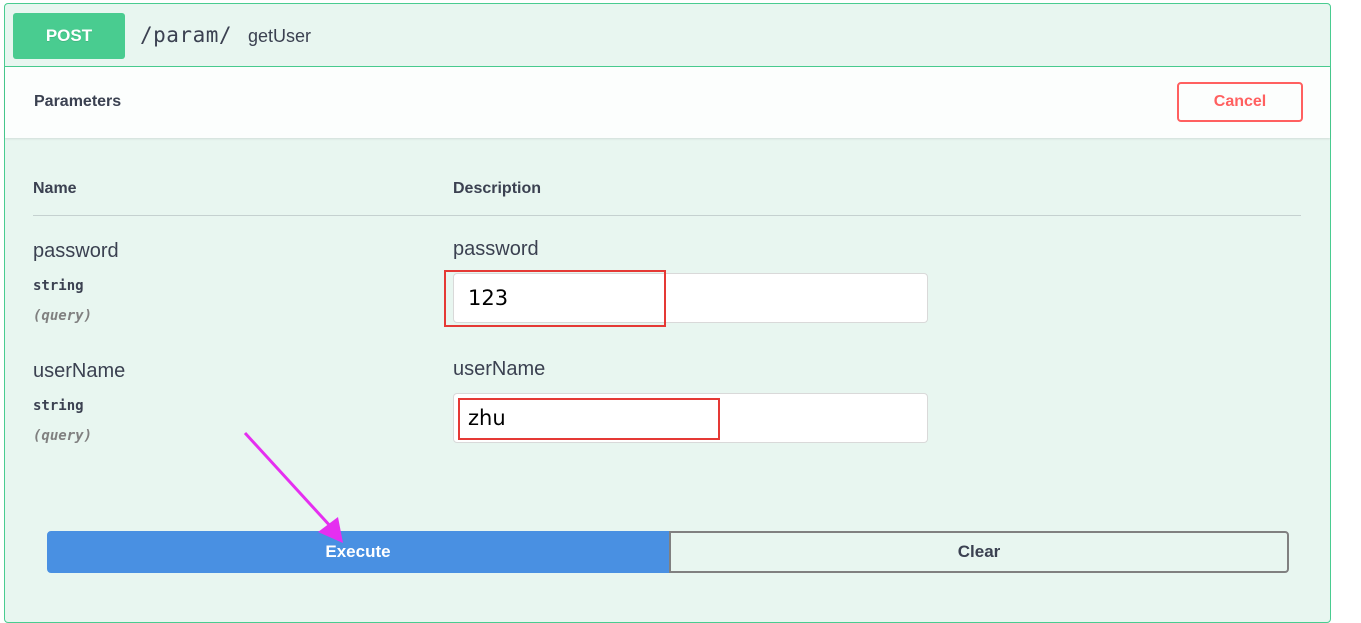 This screenshot has width=1361, height=623. I want to click on param-name-password: password, so click(76, 251).